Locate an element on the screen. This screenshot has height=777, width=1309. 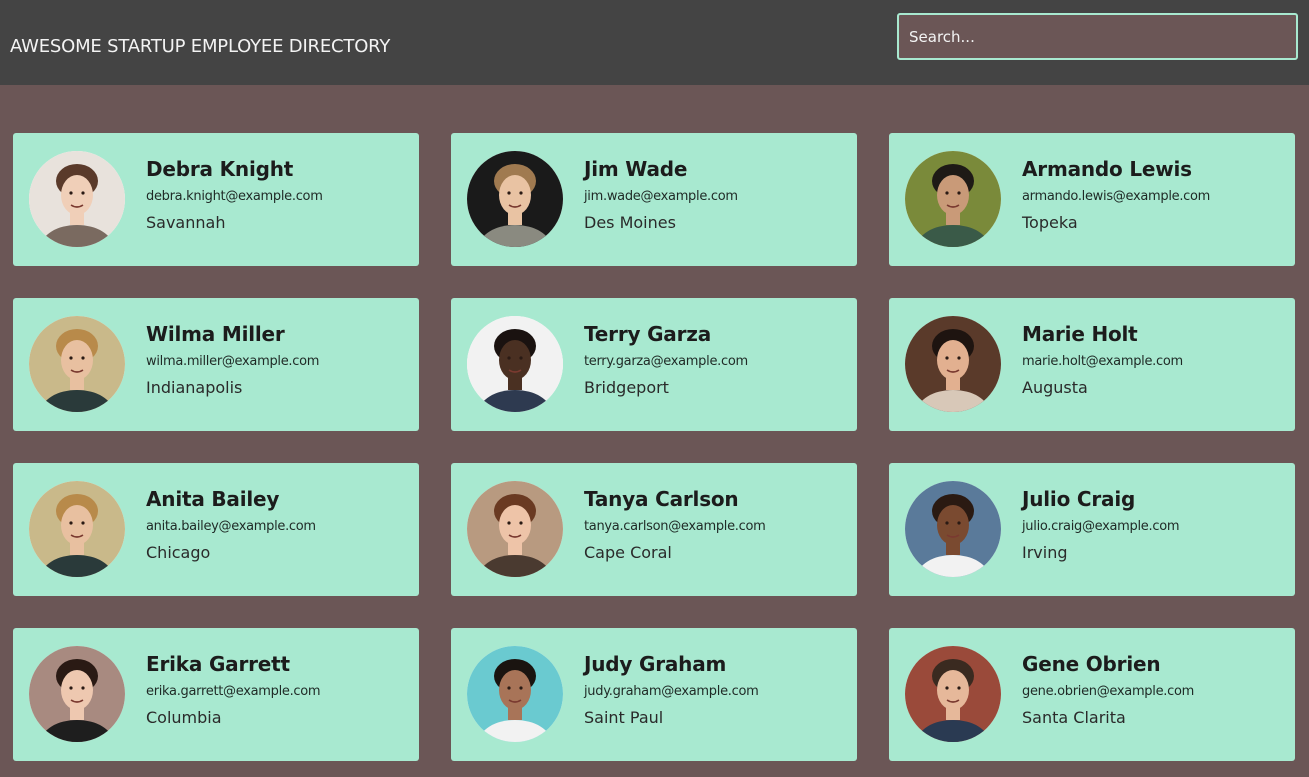
employee-name: Debra Knight is located at coordinates (220, 169).